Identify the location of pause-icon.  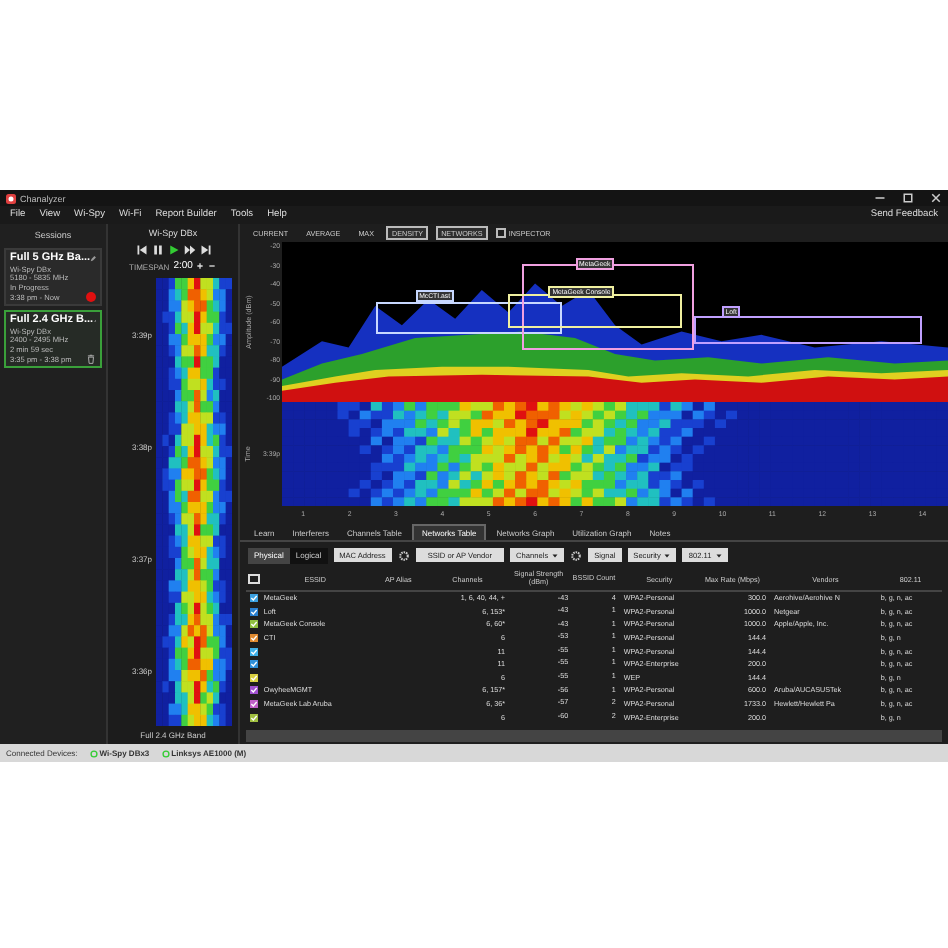
(157, 250).